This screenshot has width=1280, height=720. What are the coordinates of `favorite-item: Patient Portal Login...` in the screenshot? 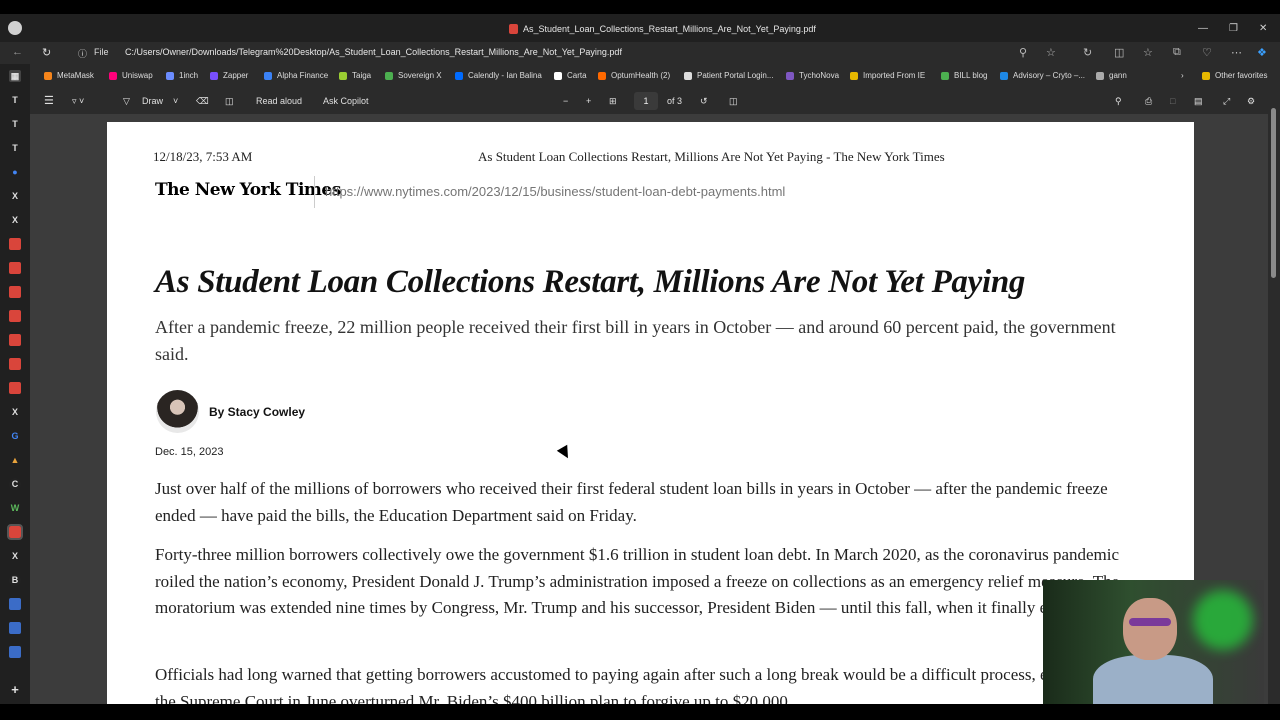 It's located at (729, 75).